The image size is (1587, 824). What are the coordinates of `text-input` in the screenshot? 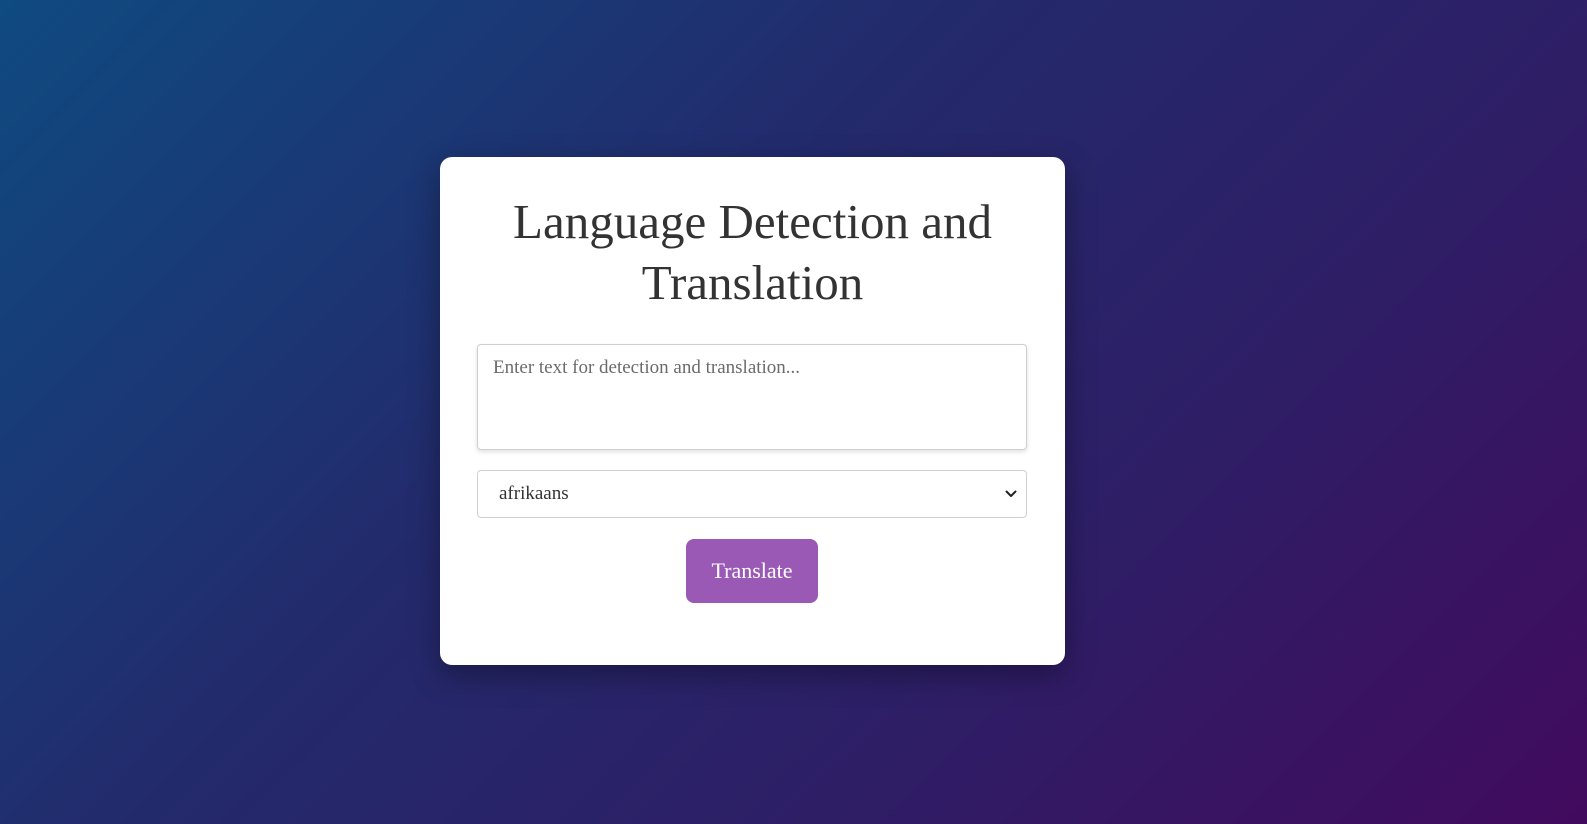 It's located at (752, 397).